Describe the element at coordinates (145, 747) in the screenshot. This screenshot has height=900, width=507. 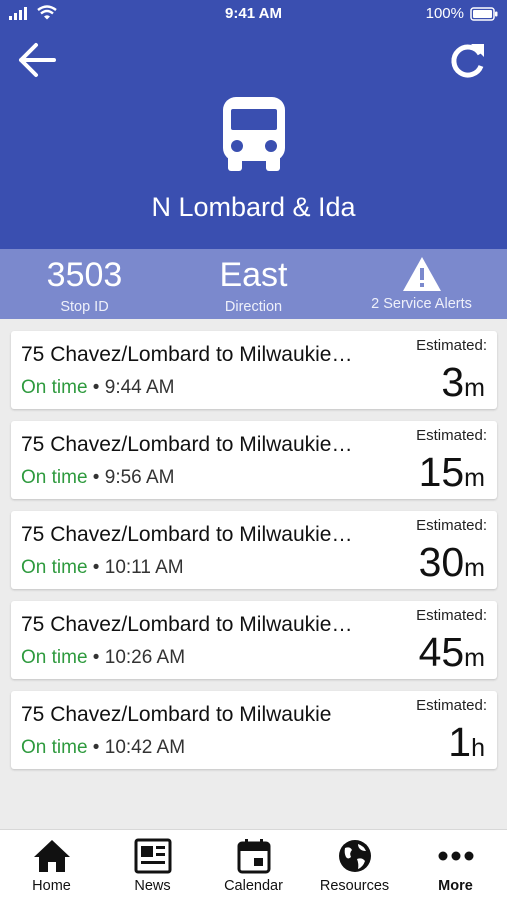
I see `scheduled-time: 10:42 AM` at that location.